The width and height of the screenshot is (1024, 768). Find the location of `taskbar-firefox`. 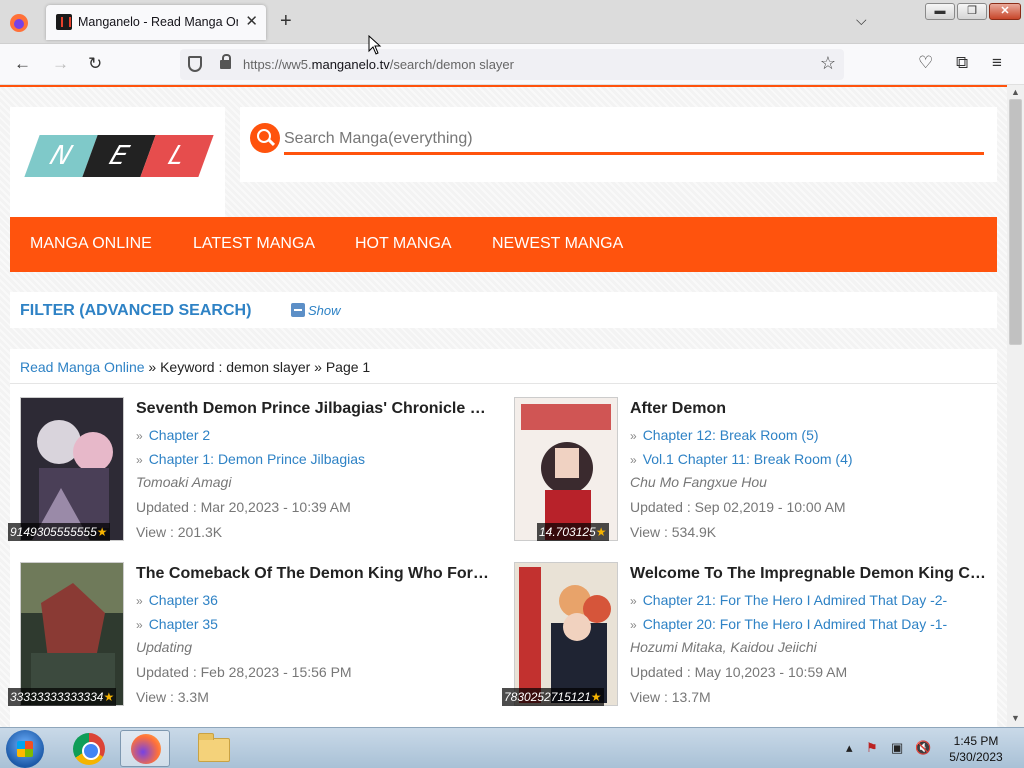

taskbar-firefox is located at coordinates (145, 748).